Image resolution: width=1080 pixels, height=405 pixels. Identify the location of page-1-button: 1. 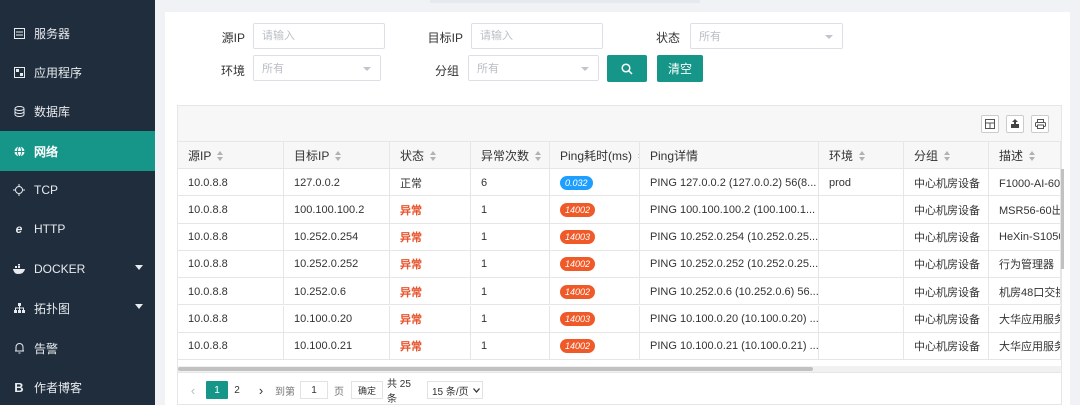
(217, 390).